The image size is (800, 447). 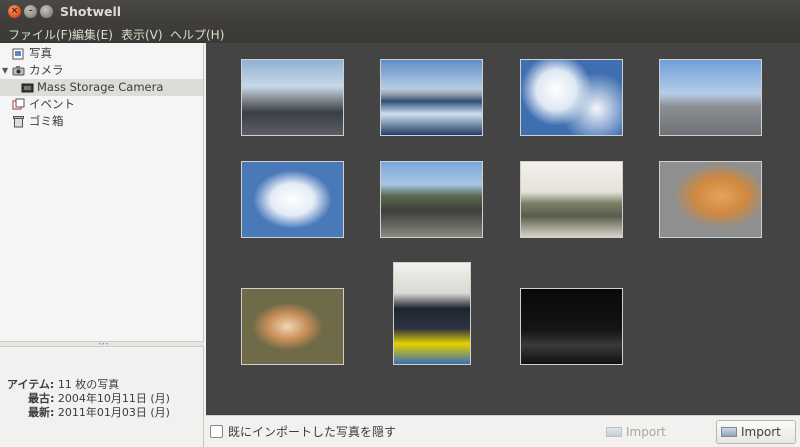 I want to click on sidebar-item-mass-storage-camera: Mass Storage Camera, so click(x=101, y=87).